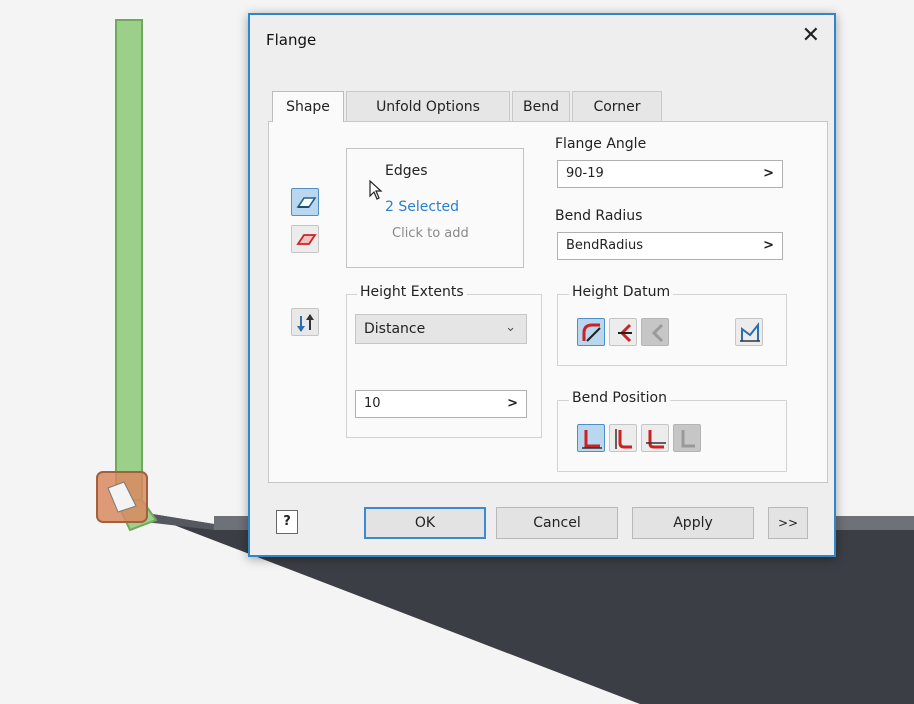 The height and width of the screenshot is (704, 914). What do you see at coordinates (623, 438) in the screenshot?
I see `bend-from-face-icon` at bounding box center [623, 438].